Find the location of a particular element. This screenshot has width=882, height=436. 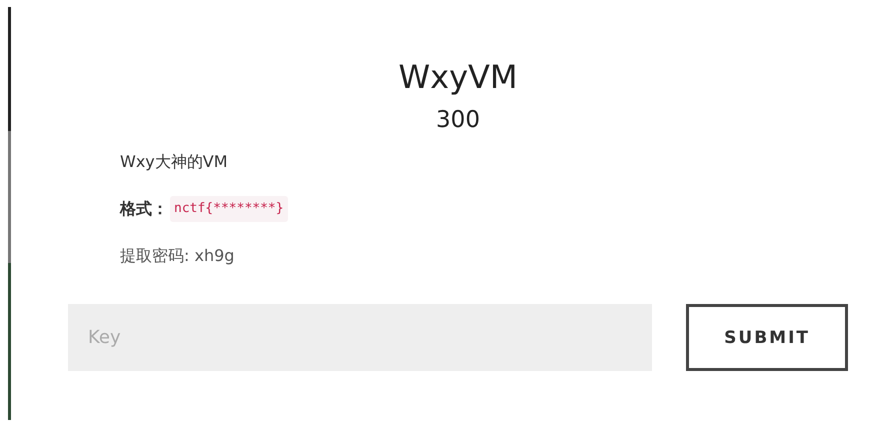

description-text: Wxy大神的VM is located at coordinates (174, 161).